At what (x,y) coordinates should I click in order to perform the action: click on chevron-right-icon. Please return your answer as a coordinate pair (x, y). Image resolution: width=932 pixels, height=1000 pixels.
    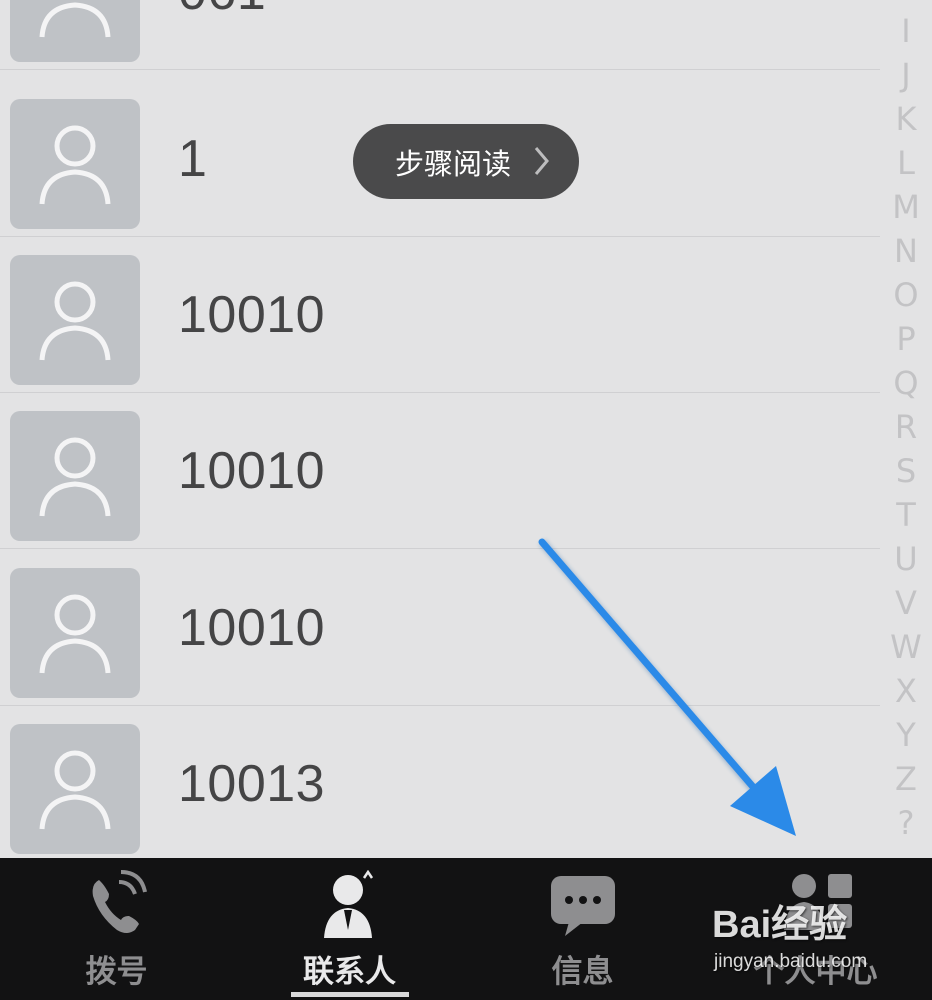
    Looking at the image, I should click on (541, 161).